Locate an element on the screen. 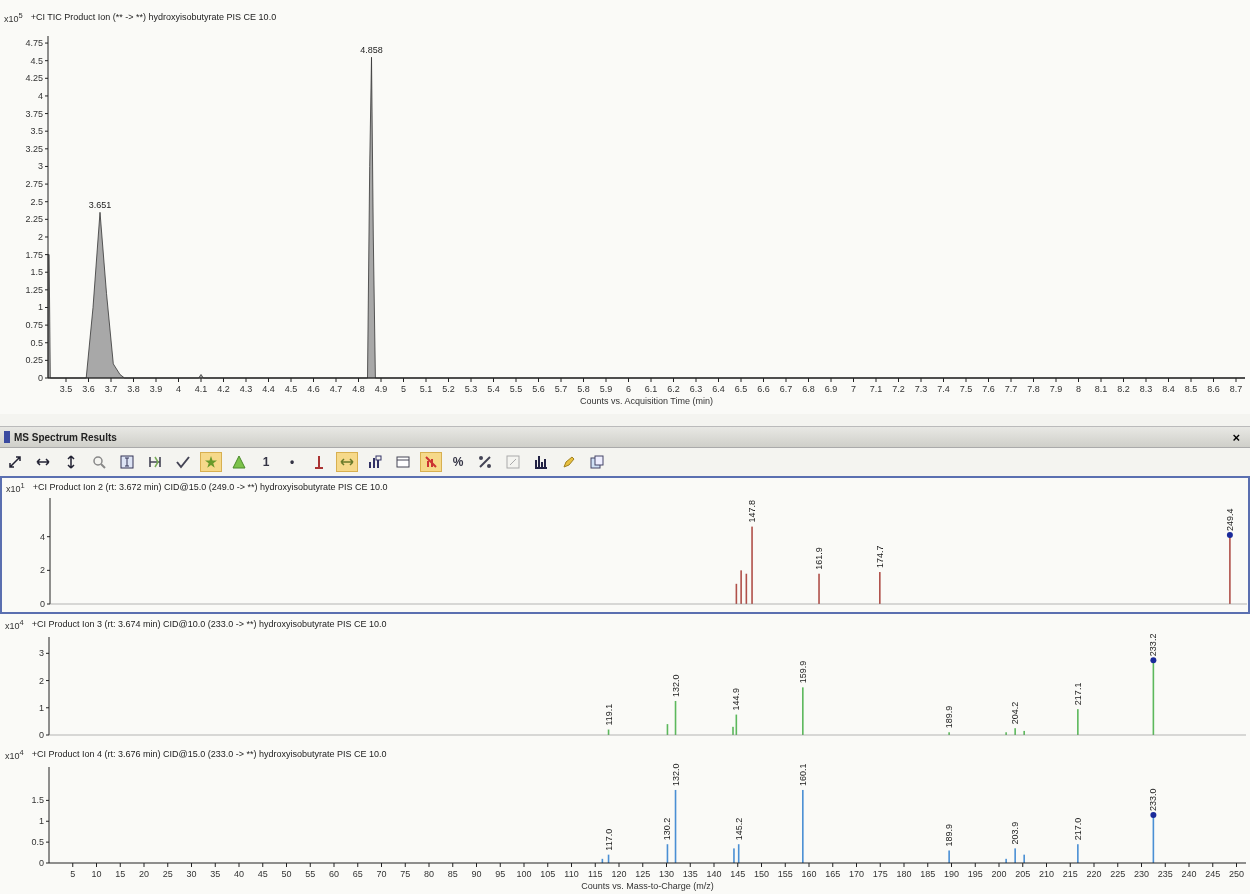 Image resolution: width=1250 pixels, height=894 pixels. tick-label: 50 is located at coordinates (286, 874).